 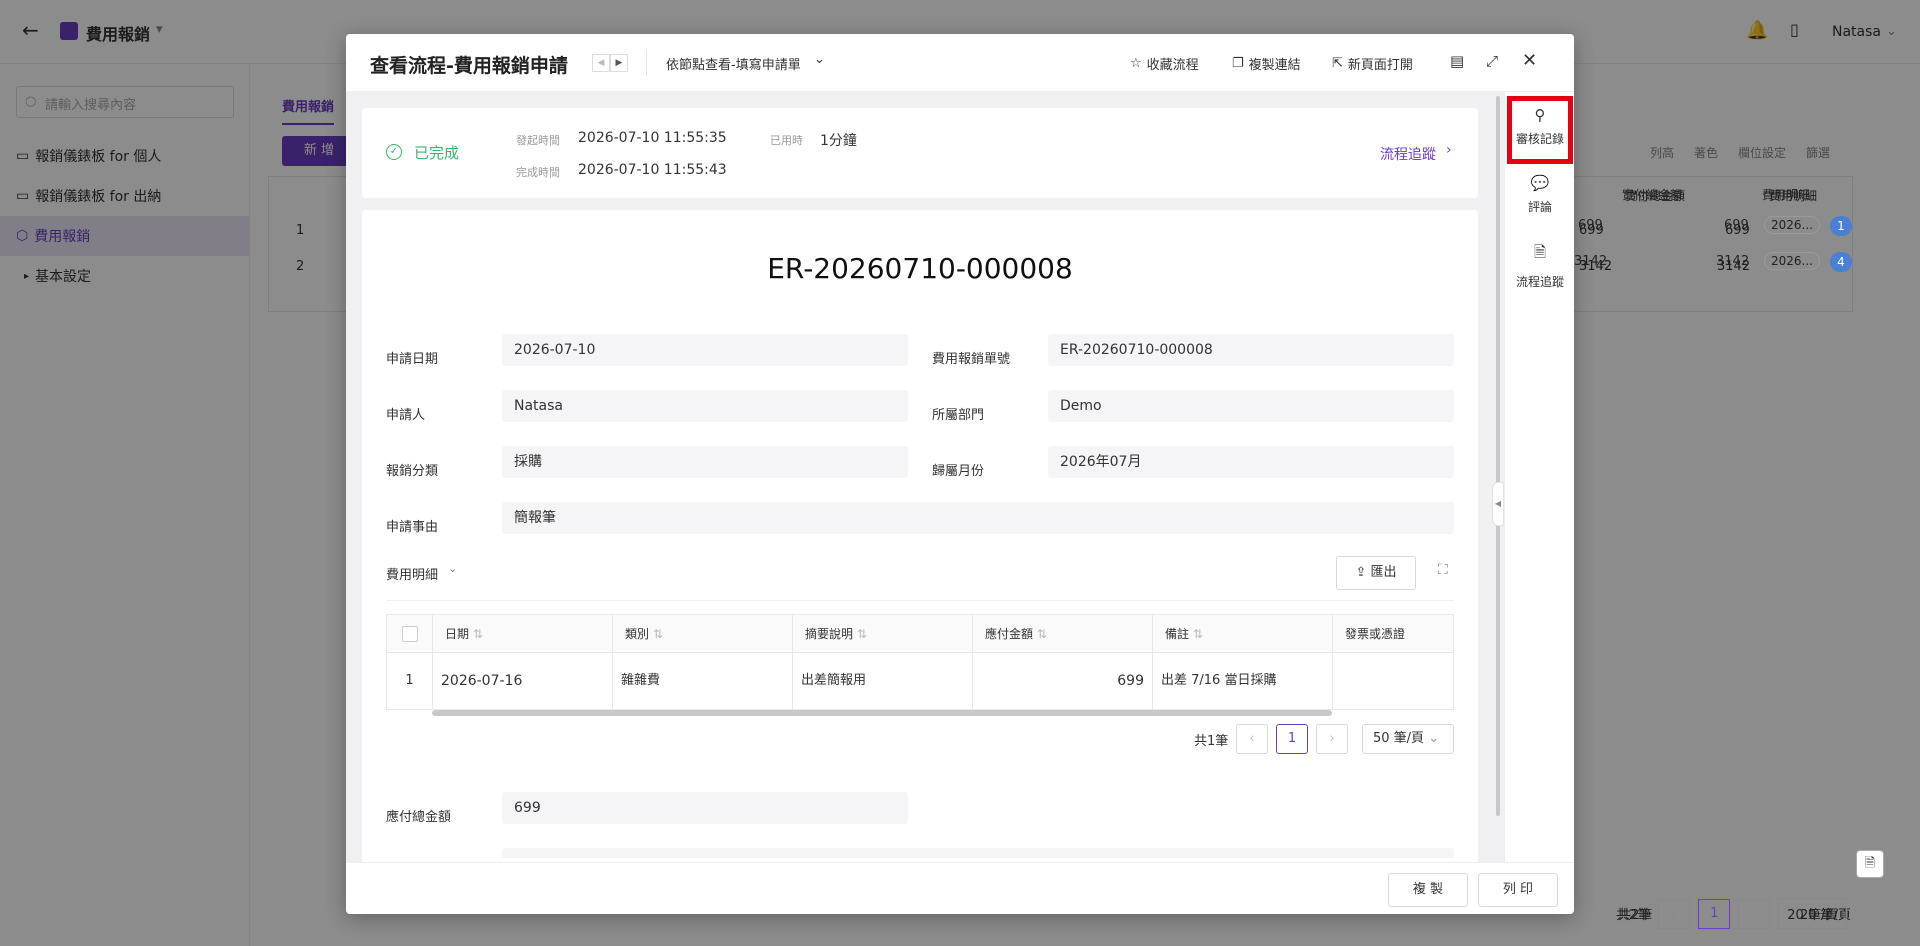 What do you see at coordinates (705, 406) in the screenshot?
I see `applicant-field: Natasa` at bounding box center [705, 406].